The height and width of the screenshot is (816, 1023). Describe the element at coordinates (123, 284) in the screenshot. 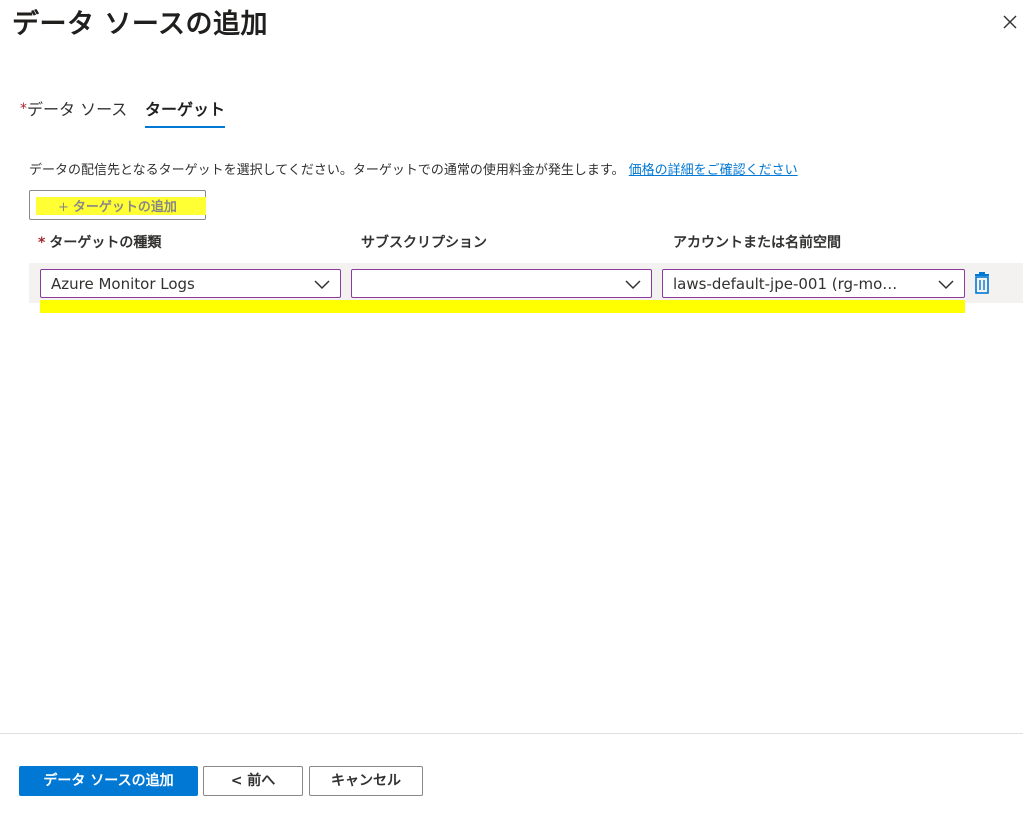

I see `dropdown-value: Azure Monitor Logs` at that location.